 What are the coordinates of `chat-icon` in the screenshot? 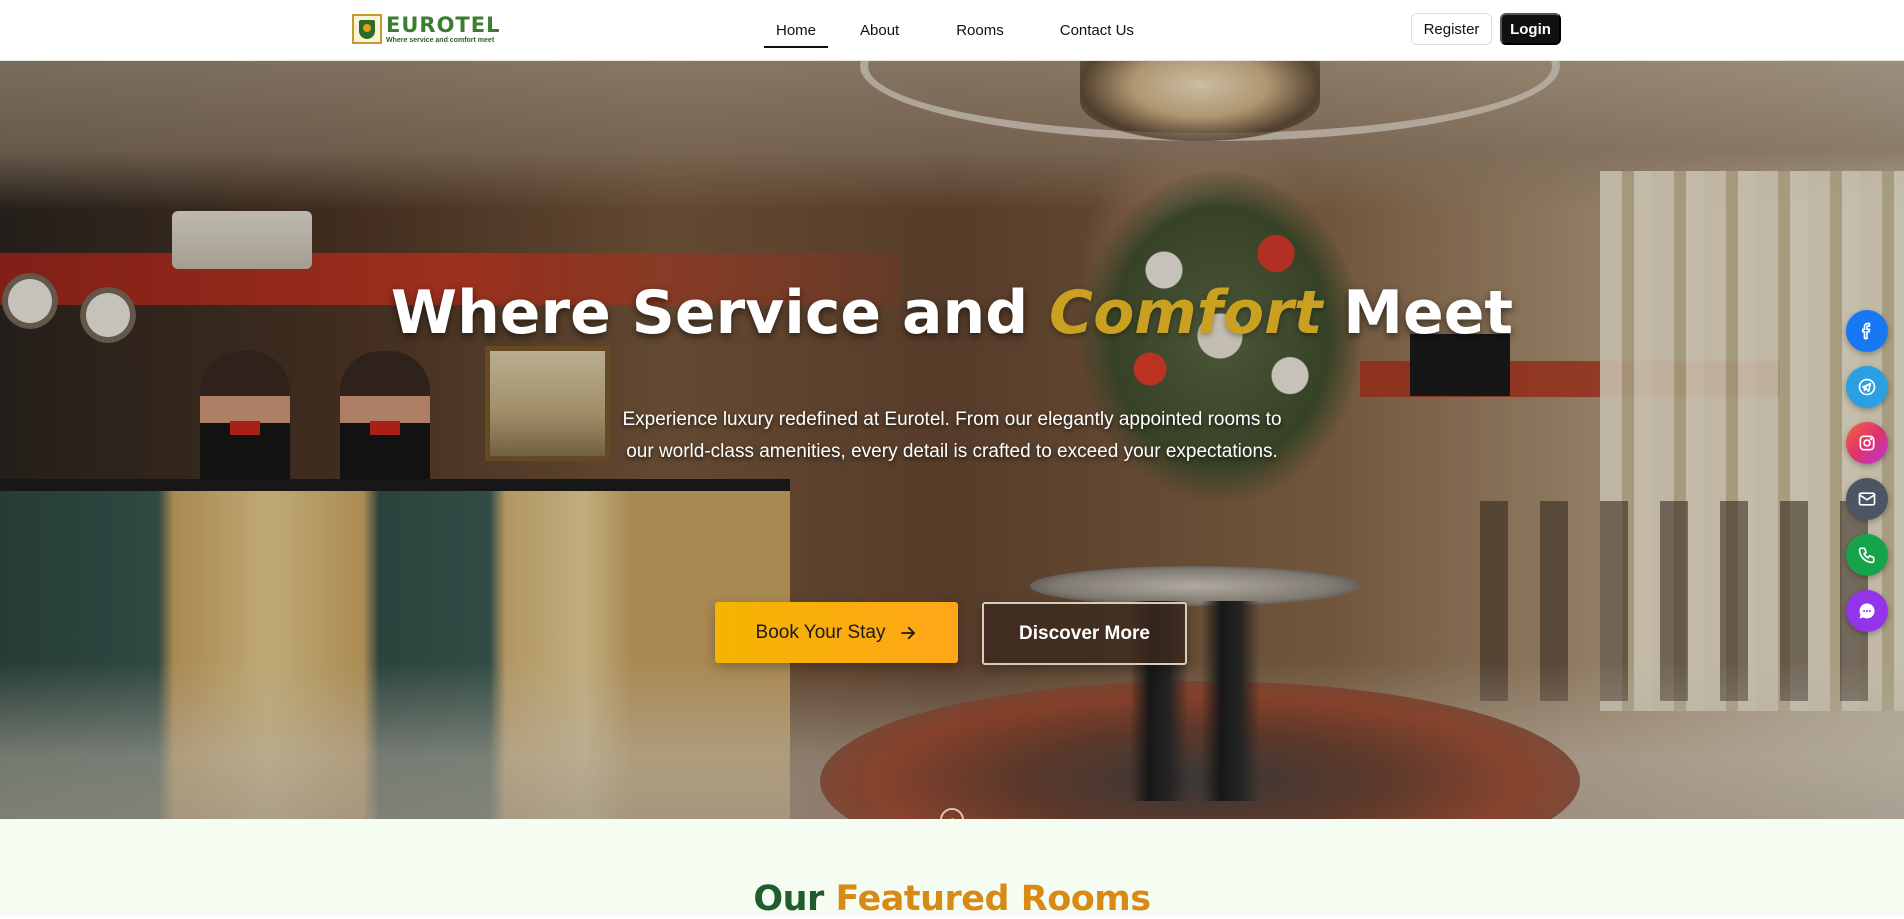 It's located at (1867, 611).